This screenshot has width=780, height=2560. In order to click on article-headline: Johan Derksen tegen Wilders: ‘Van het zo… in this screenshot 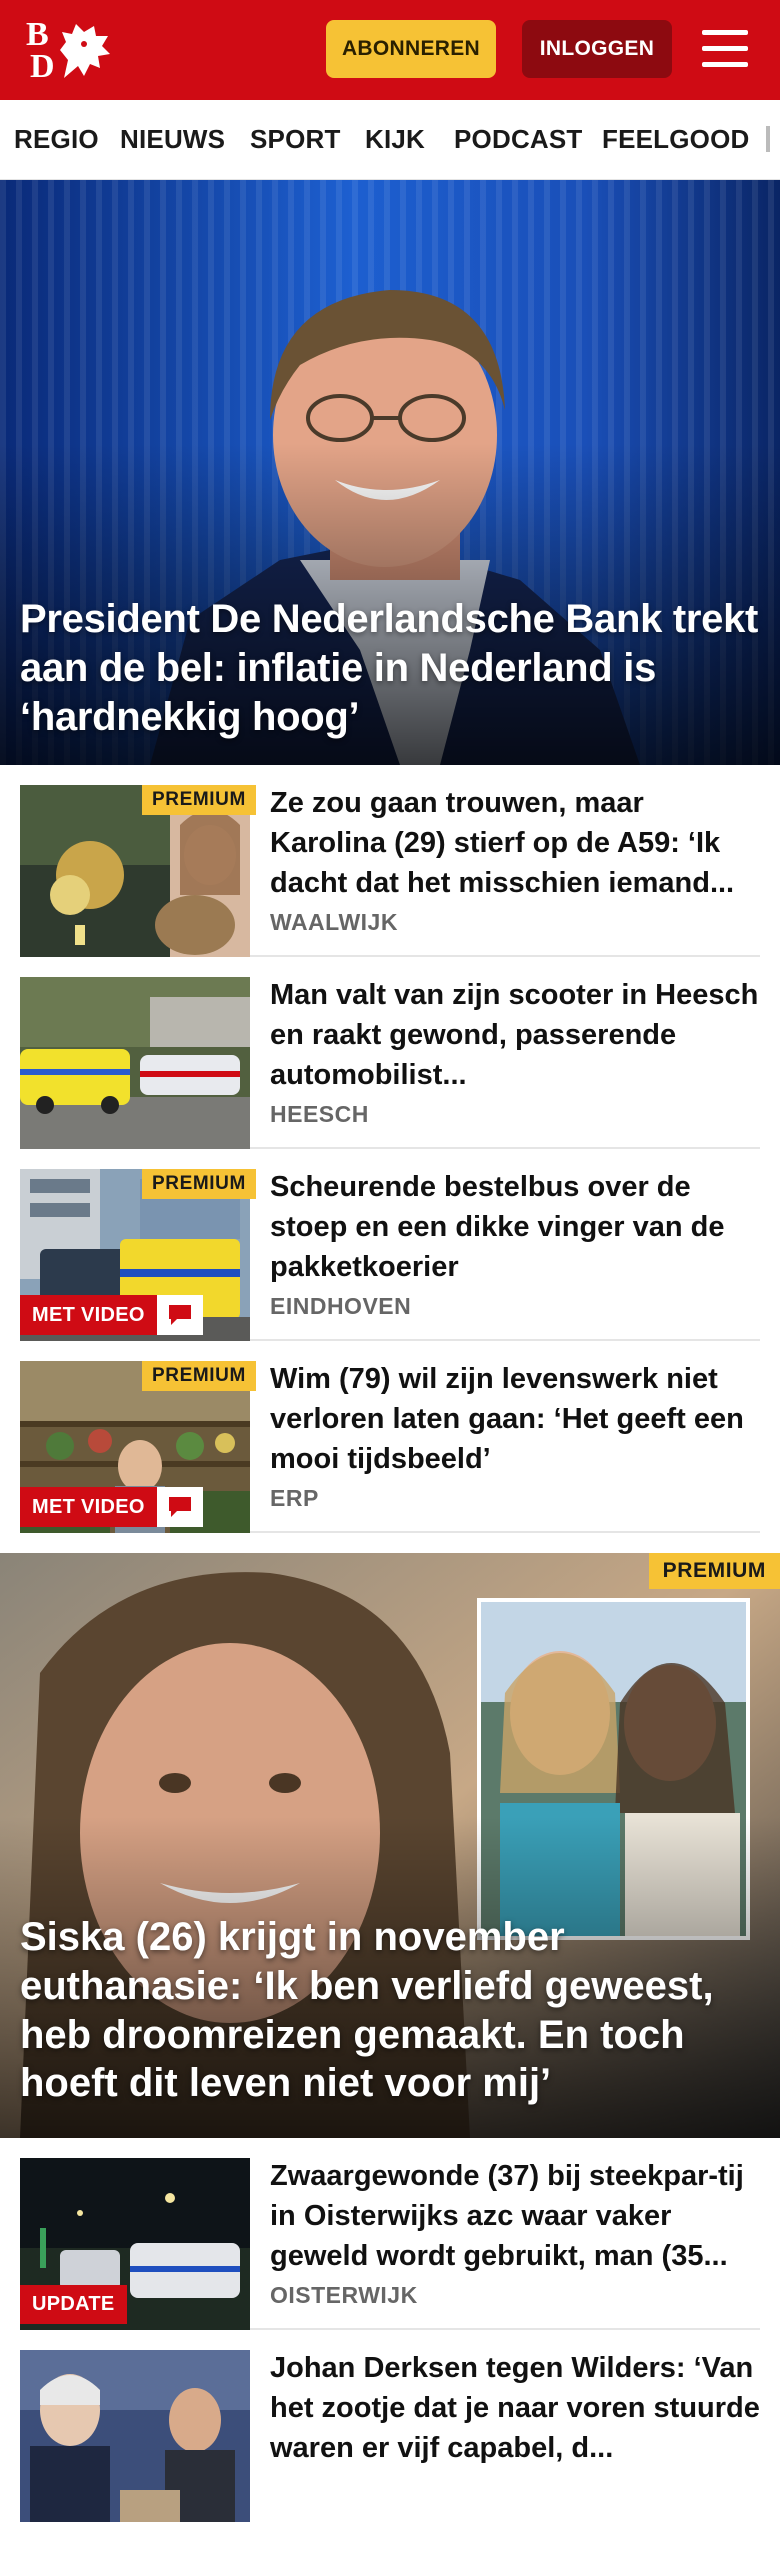, I will do `click(515, 2408)`.